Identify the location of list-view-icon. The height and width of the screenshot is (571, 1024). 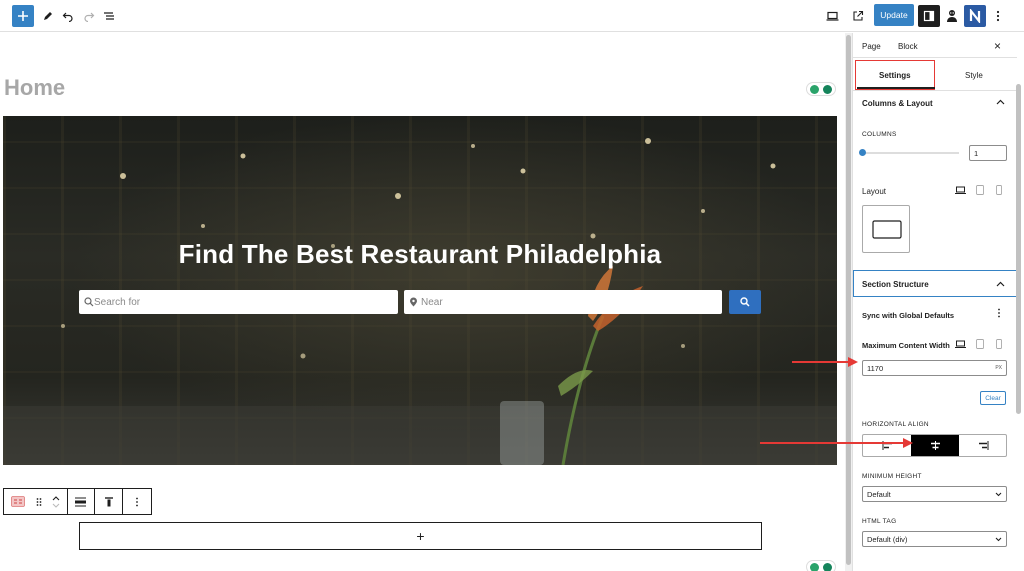
(109, 16).